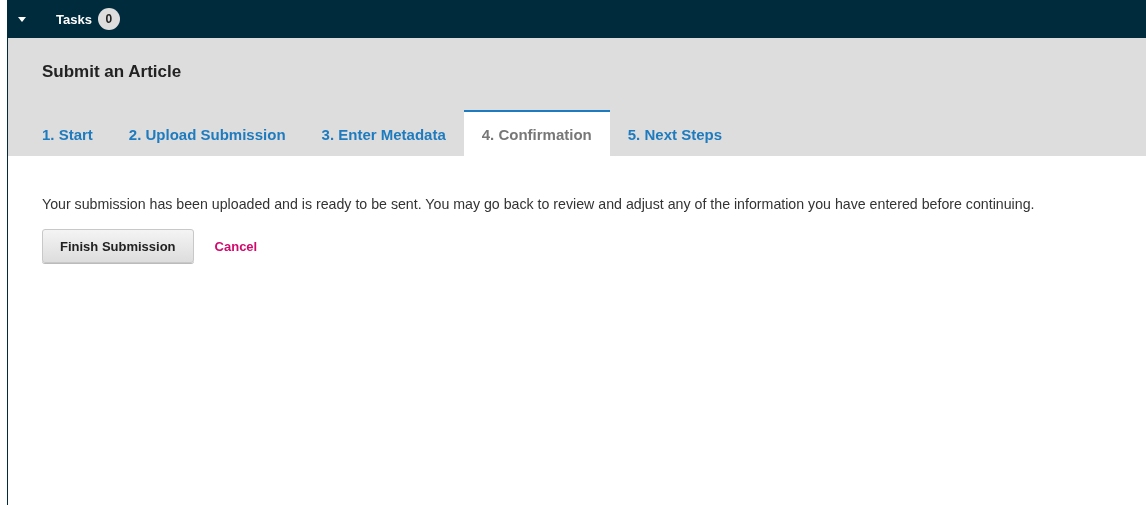  What do you see at coordinates (207, 133) in the screenshot?
I see `step-tab: 2. Upload Submission` at bounding box center [207, 133].